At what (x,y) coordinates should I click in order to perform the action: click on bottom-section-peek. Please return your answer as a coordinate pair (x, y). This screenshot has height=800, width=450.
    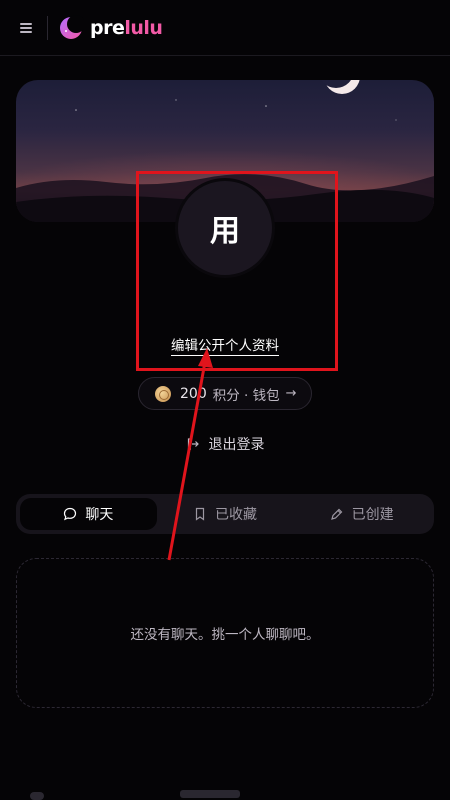
    Looking at the image, I should click on (230, 794).